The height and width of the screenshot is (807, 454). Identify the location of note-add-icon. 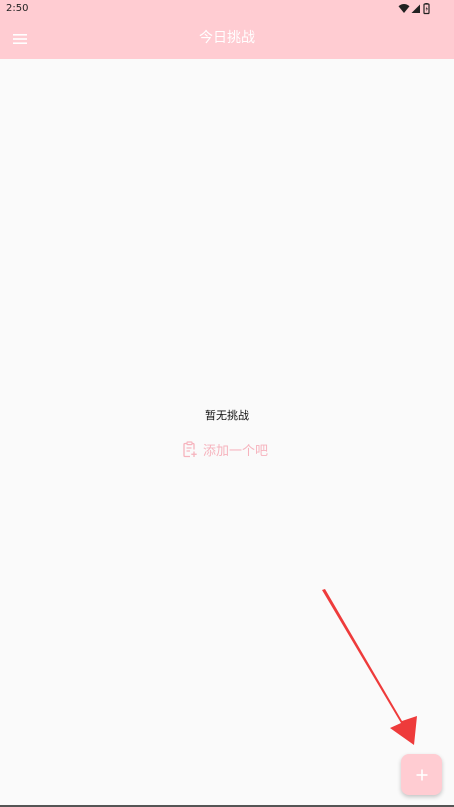
(190, 448).